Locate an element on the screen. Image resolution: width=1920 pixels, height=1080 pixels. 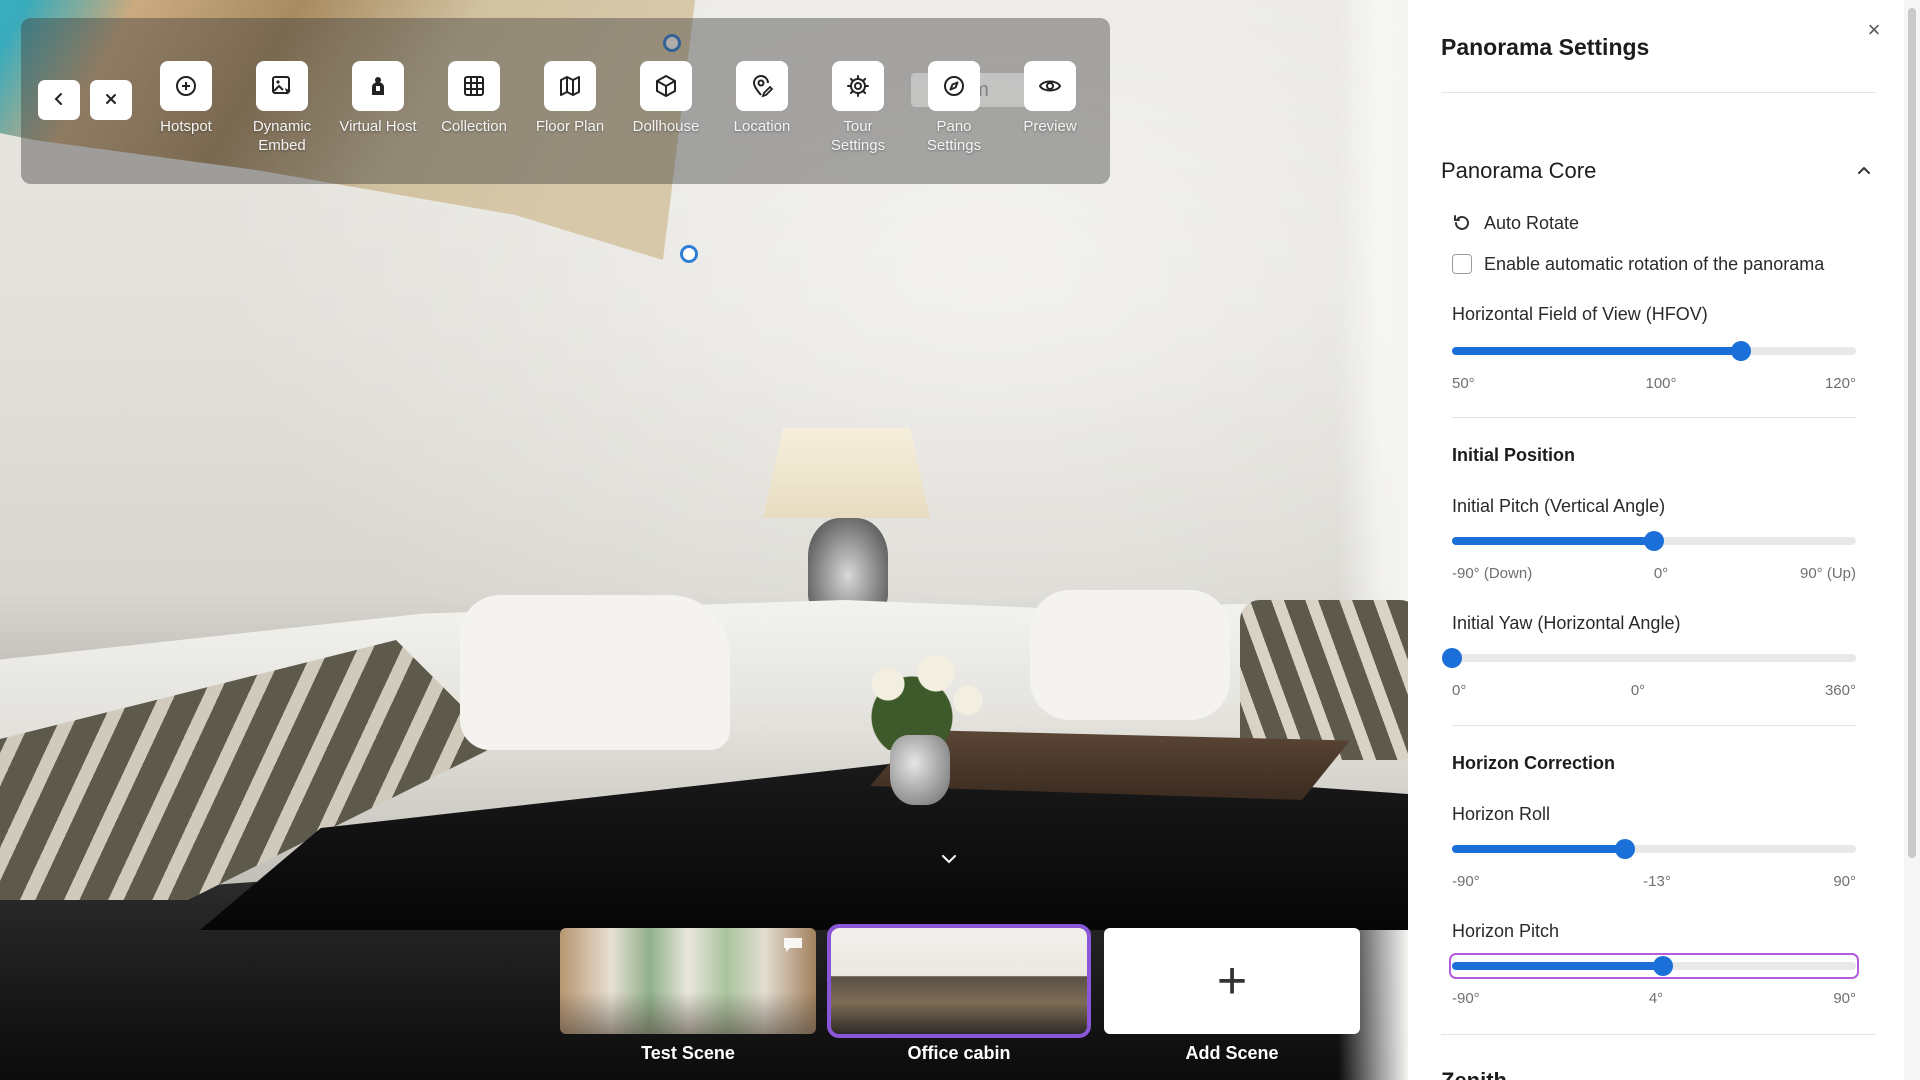
initial-pitch-min-label: -90° (Down) is located at coordinates (1492, 573).